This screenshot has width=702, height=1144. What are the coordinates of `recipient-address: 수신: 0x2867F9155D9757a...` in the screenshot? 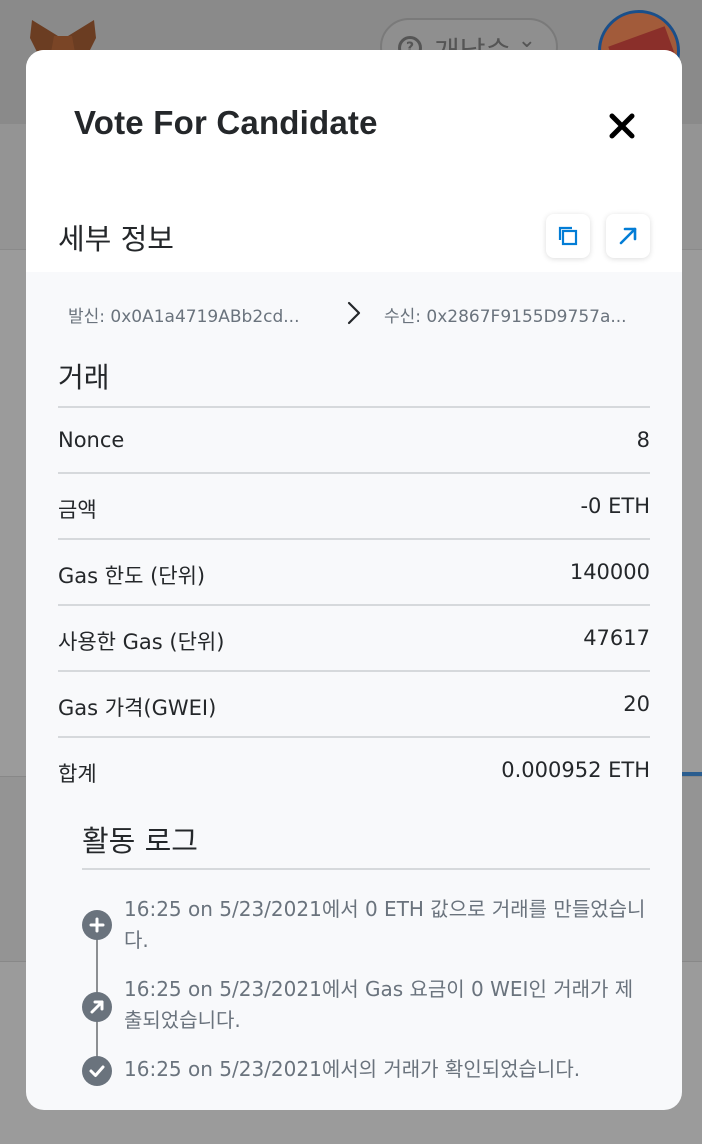 It's located at (505, 314).